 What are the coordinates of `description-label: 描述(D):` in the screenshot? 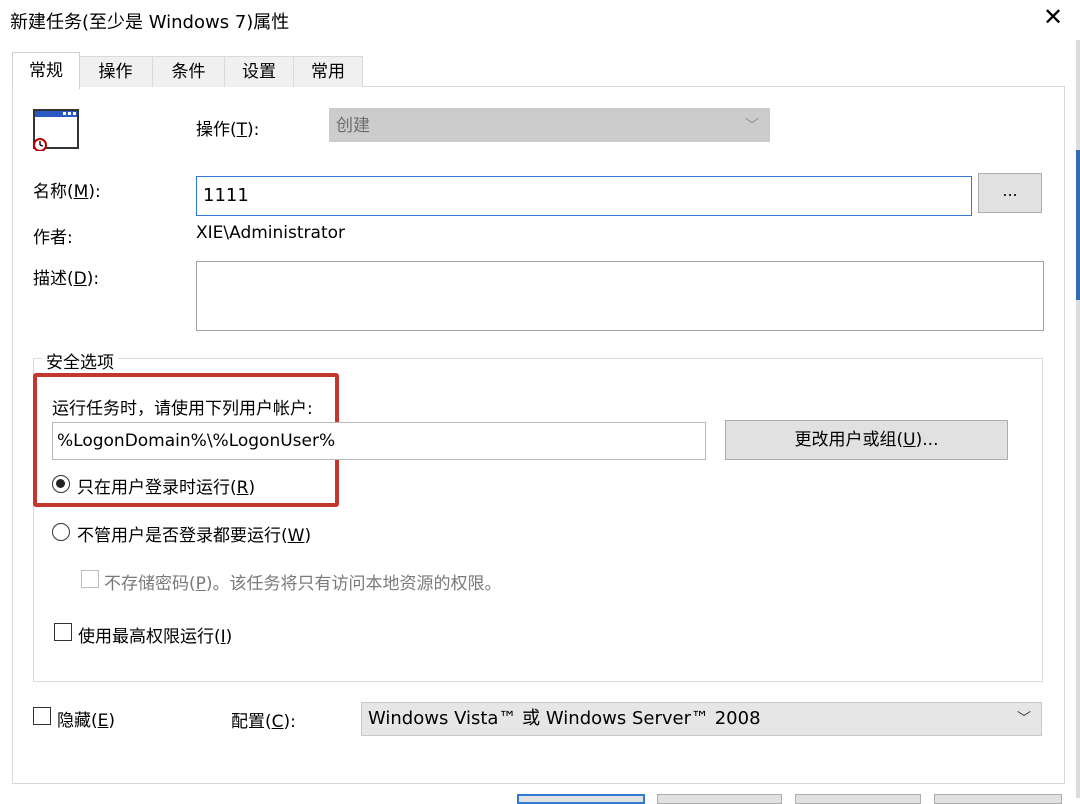 It's located at (66, 279).